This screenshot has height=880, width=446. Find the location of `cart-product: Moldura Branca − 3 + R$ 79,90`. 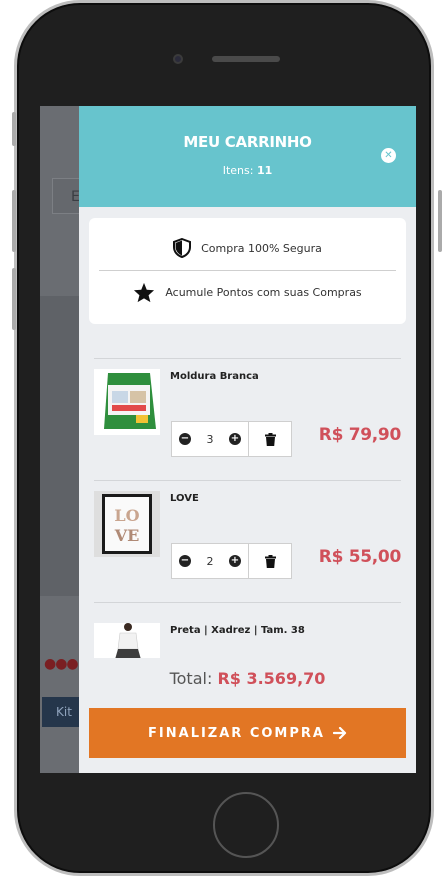

cart-product: Moldura Branca − 3 + R$ 79,90 is located at coordinates (247, 419).